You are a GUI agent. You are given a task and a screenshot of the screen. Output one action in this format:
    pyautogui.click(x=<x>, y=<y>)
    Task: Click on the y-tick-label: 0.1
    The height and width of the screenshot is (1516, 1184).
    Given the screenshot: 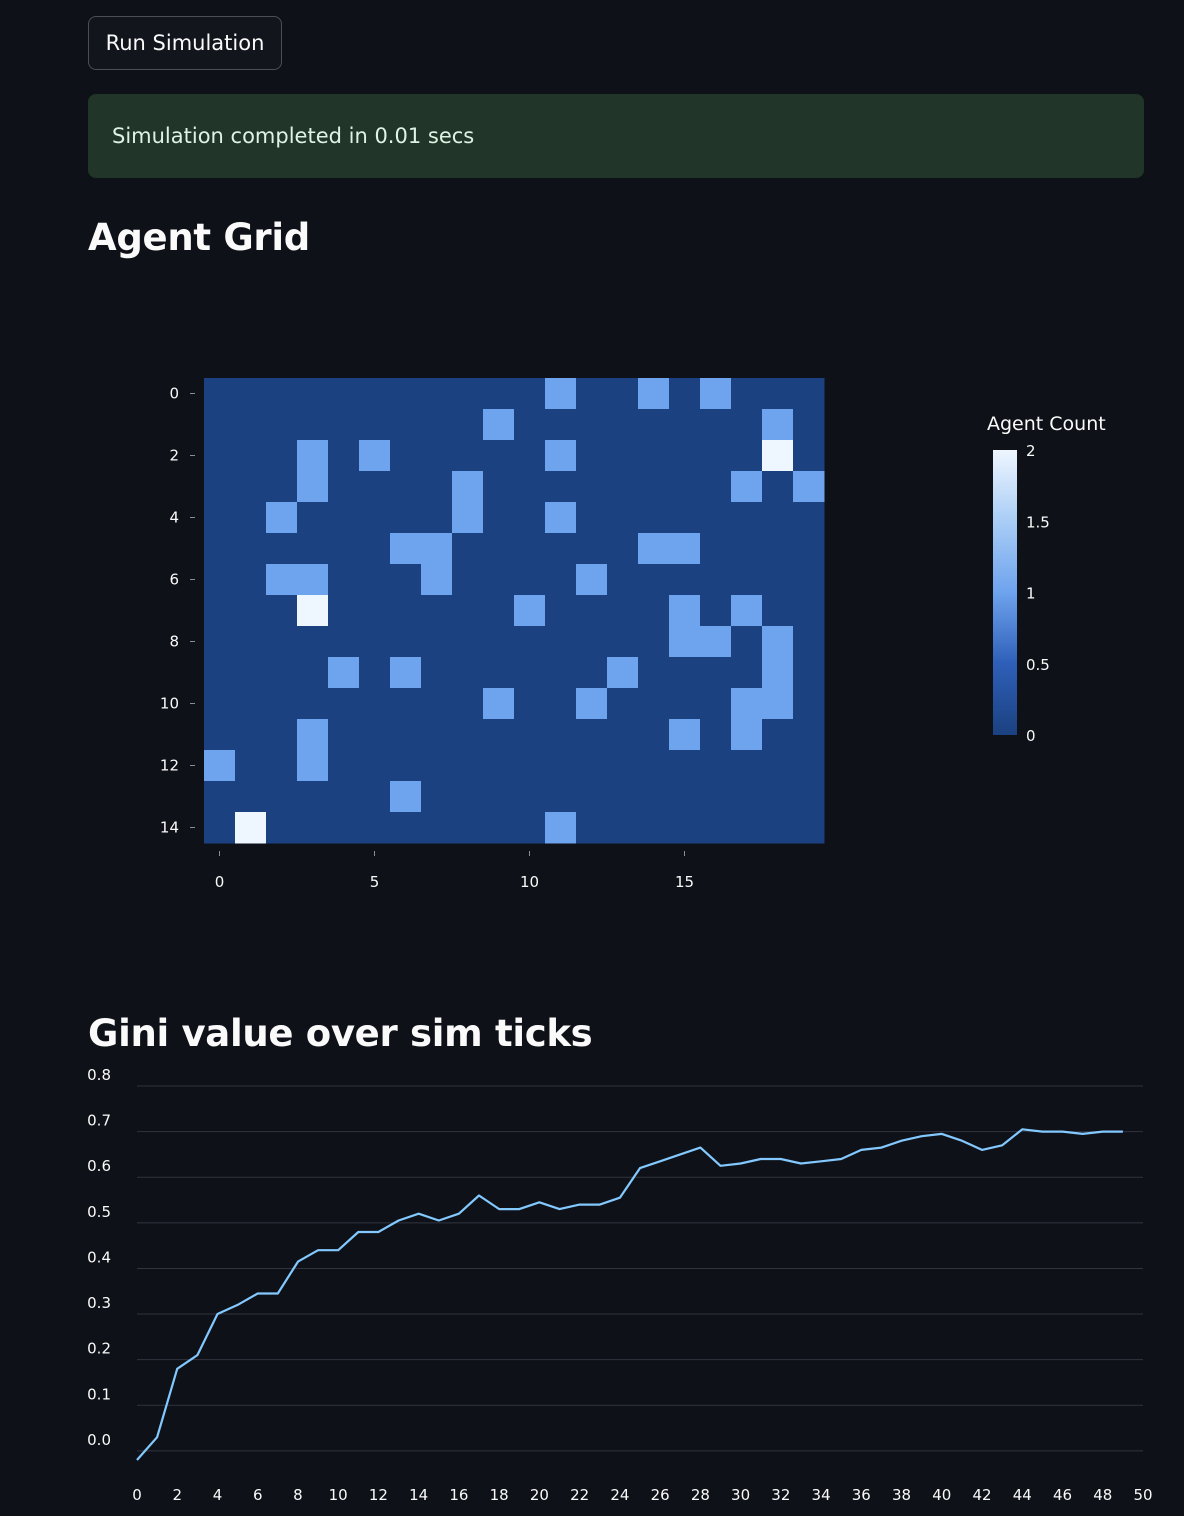 What is the action you would take?
    pyautogui.click(x=99, y=1394)
    